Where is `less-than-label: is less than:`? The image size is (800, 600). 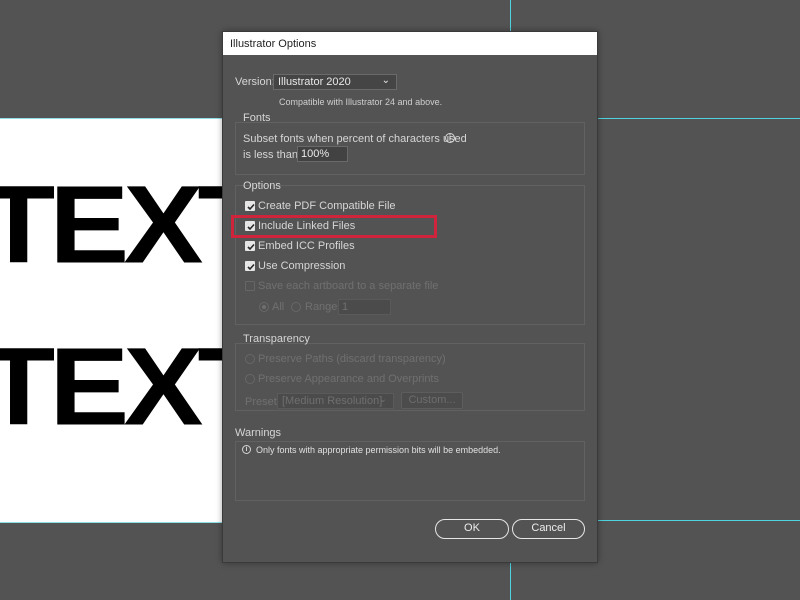 less-than-label: is less than: is located at coordinates (272, 155).